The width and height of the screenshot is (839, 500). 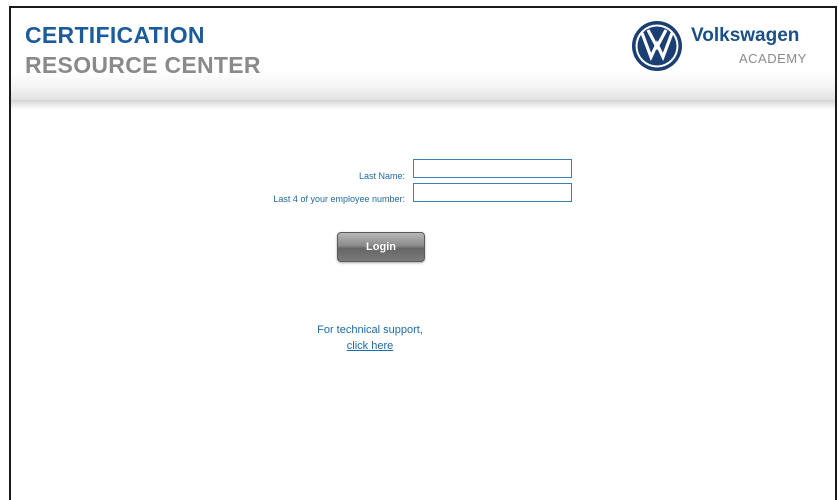 I want to click on support-text: For technical support,, so click(x=370, y=330).